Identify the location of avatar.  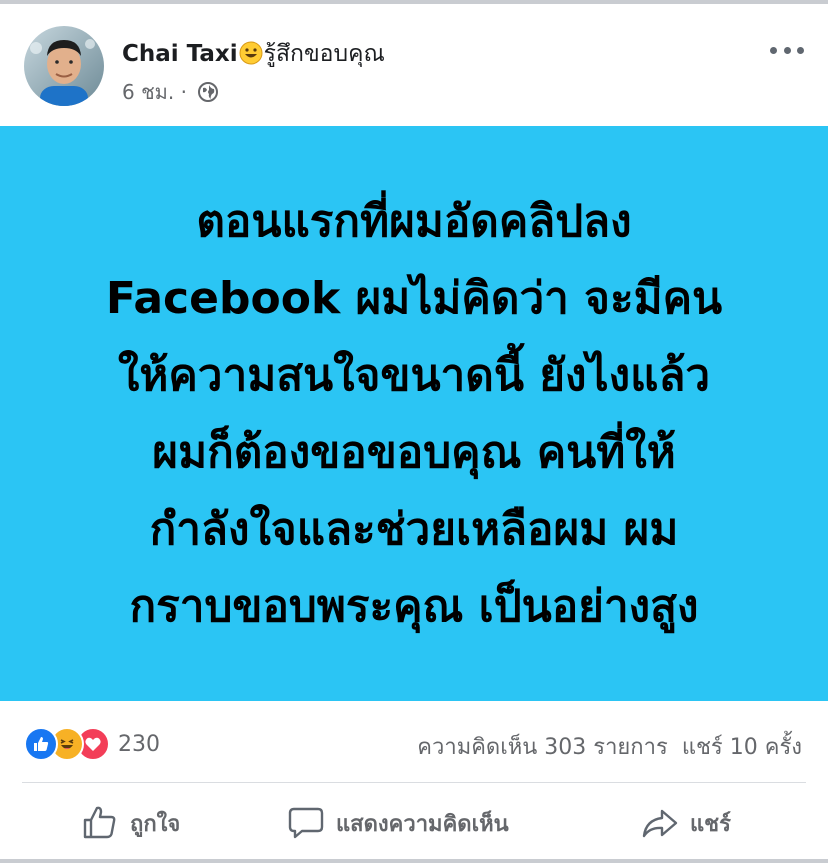
(64, 66).